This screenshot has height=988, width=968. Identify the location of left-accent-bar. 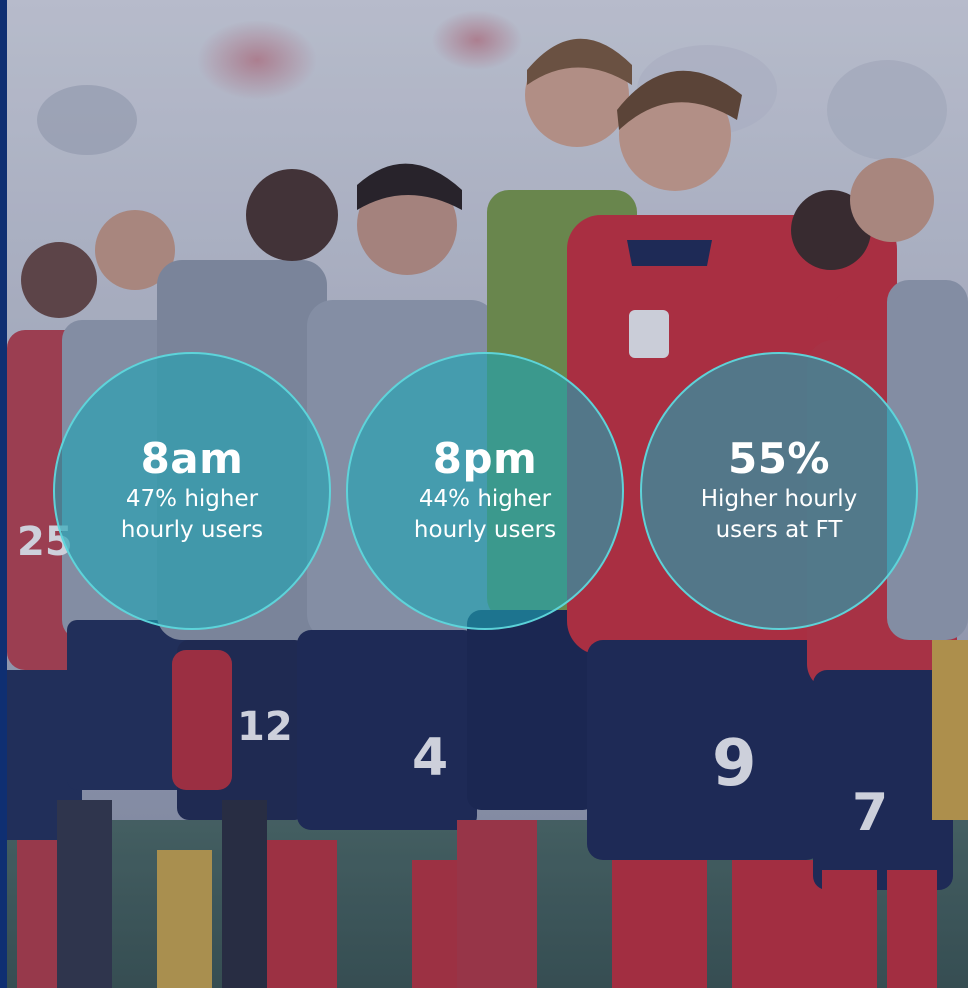
(3, 494).